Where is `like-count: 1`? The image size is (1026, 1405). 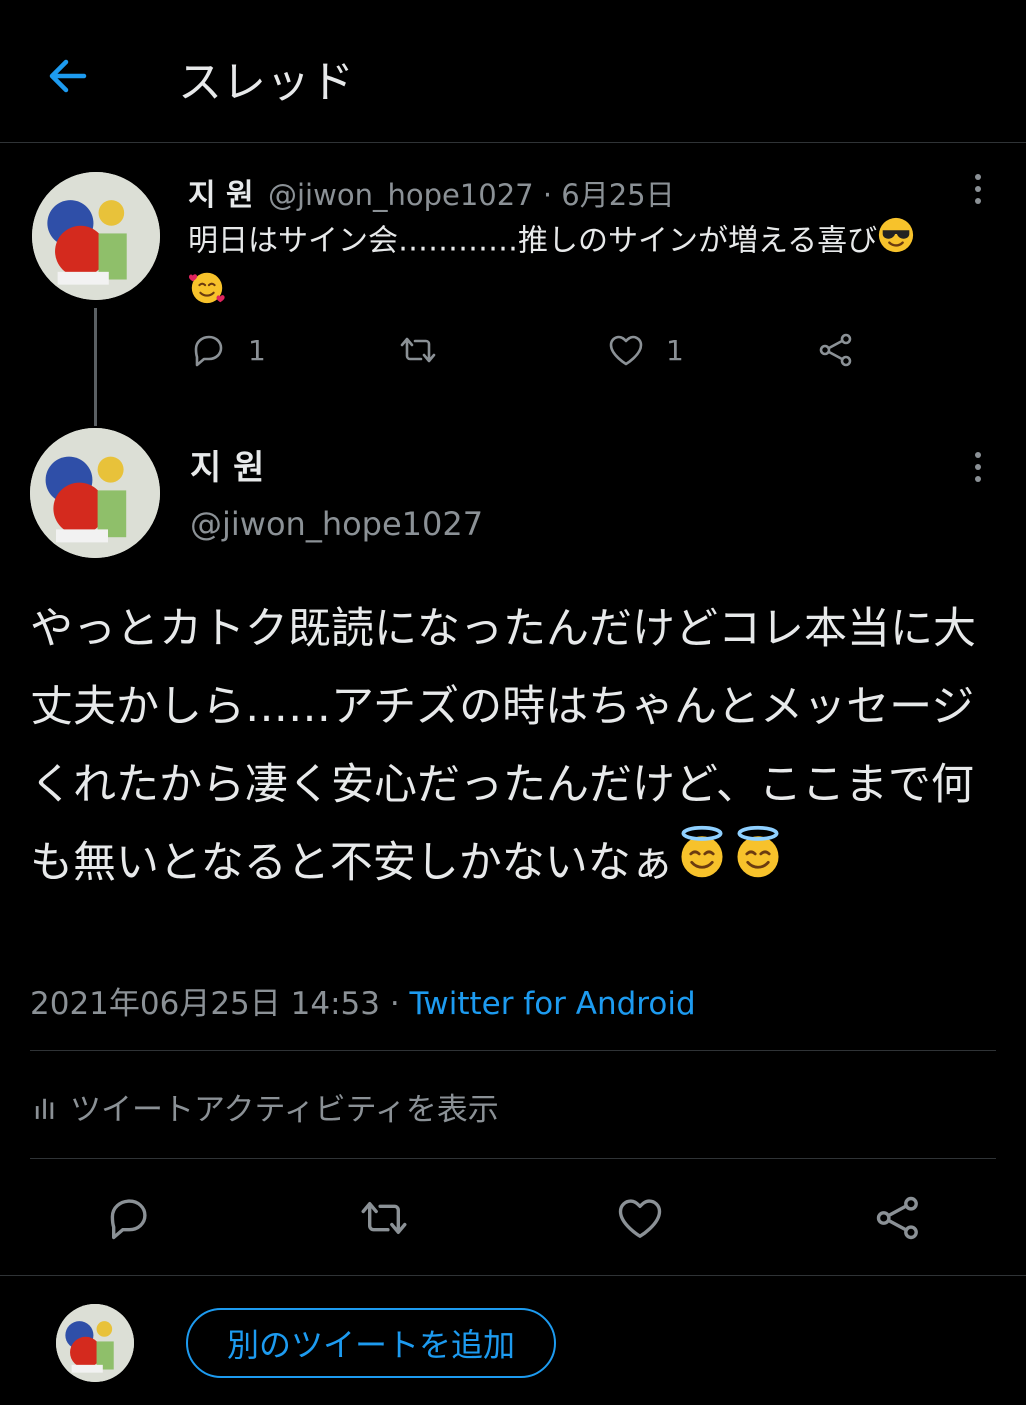
like-count: 1 is located at coordinates (675, 350).